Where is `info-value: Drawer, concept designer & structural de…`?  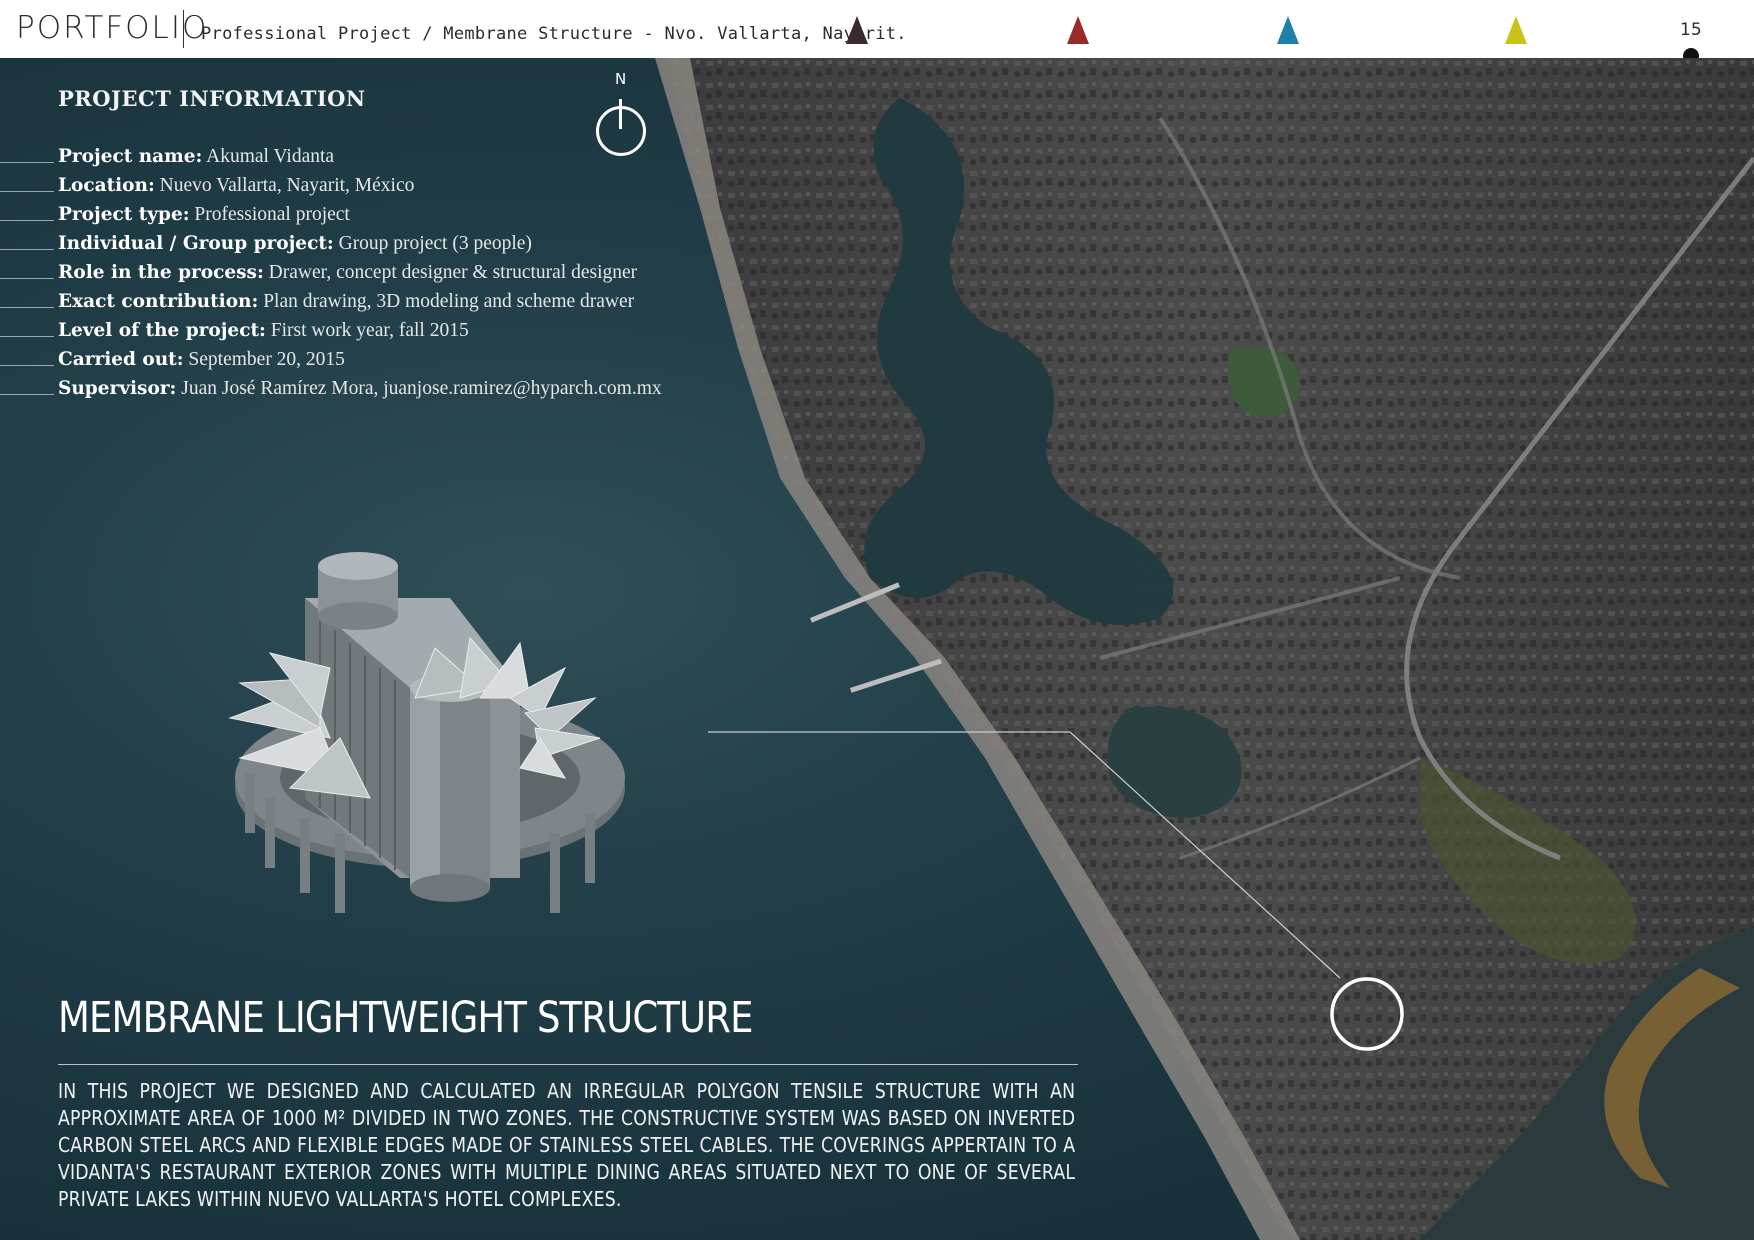 info-value: Drawer, concept designer & structural de… is located at coordinates (453, 272).